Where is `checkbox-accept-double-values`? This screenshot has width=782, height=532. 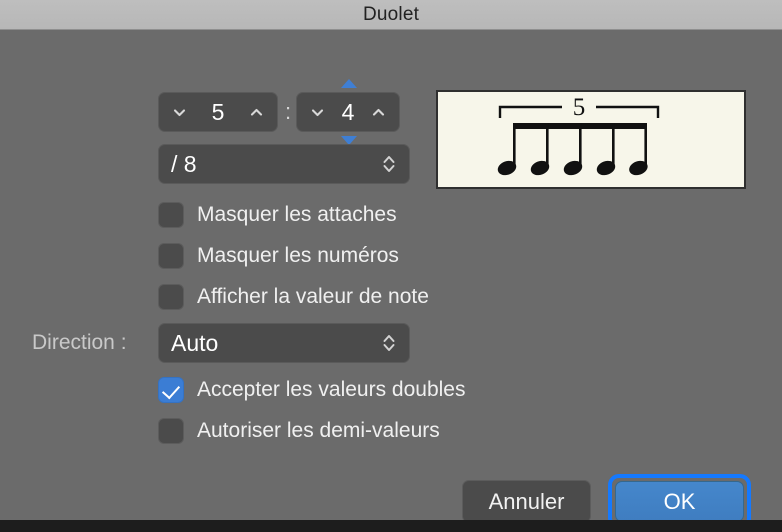 checkbox-accept-double-values is located at coordinates (171, 390).